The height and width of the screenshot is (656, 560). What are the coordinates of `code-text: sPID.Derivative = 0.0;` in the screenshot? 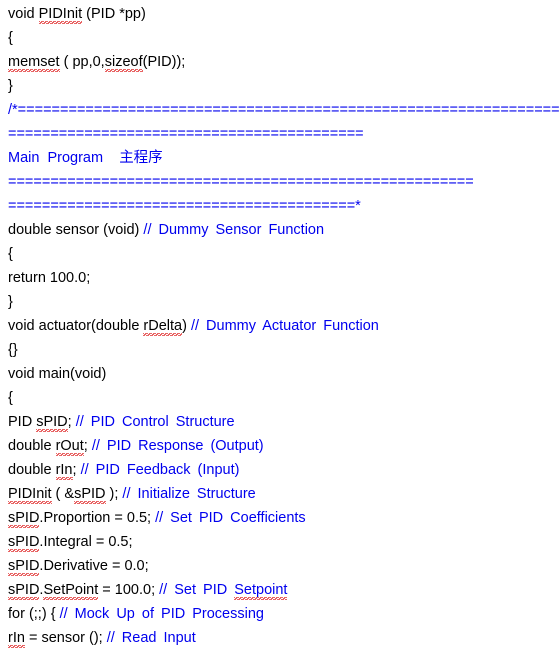 It's located at (78, 567).